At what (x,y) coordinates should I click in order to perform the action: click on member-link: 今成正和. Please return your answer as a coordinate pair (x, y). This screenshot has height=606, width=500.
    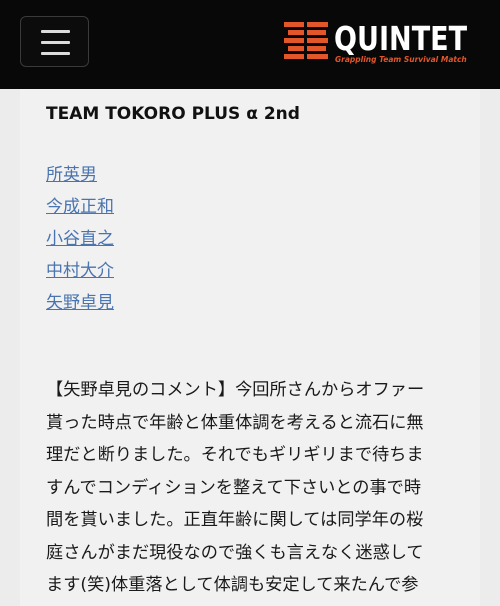
    Looking at the image, I should click on (80, 204).